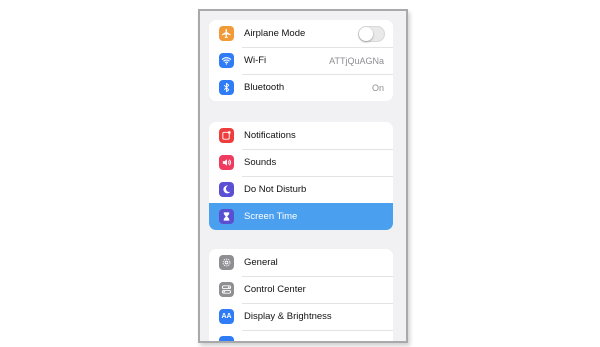  What do you see at coordinates (255, 60) in the screenshot?
I see `wifi-label: Wi-Fi` at bounding box center [255, 60].